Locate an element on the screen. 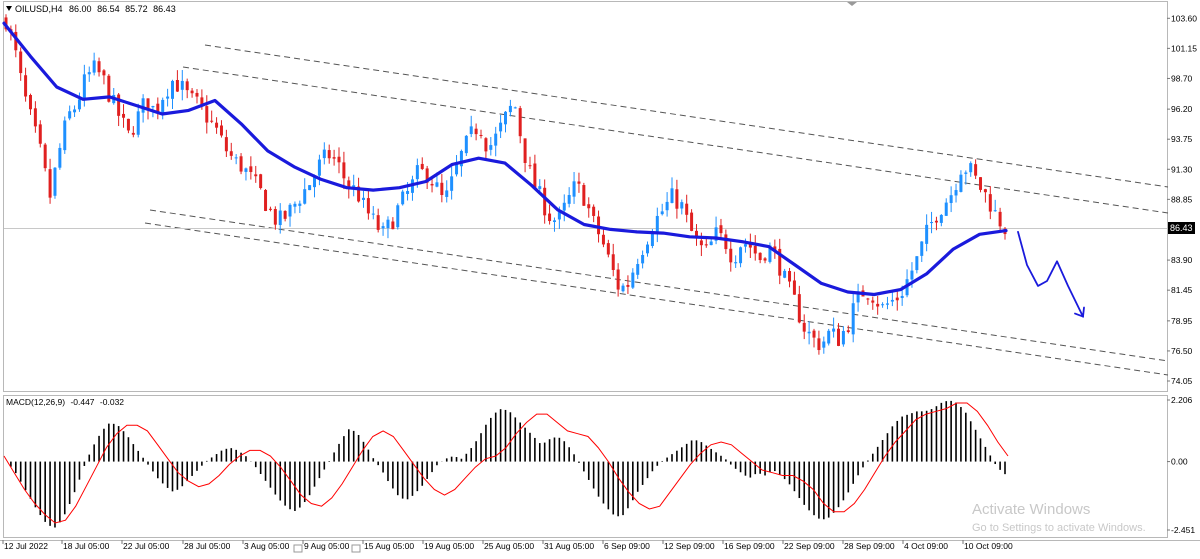 The image size is (1200, 559). time-tick-label: 18 Jul 05:00 is located at coordinates (86, 546).